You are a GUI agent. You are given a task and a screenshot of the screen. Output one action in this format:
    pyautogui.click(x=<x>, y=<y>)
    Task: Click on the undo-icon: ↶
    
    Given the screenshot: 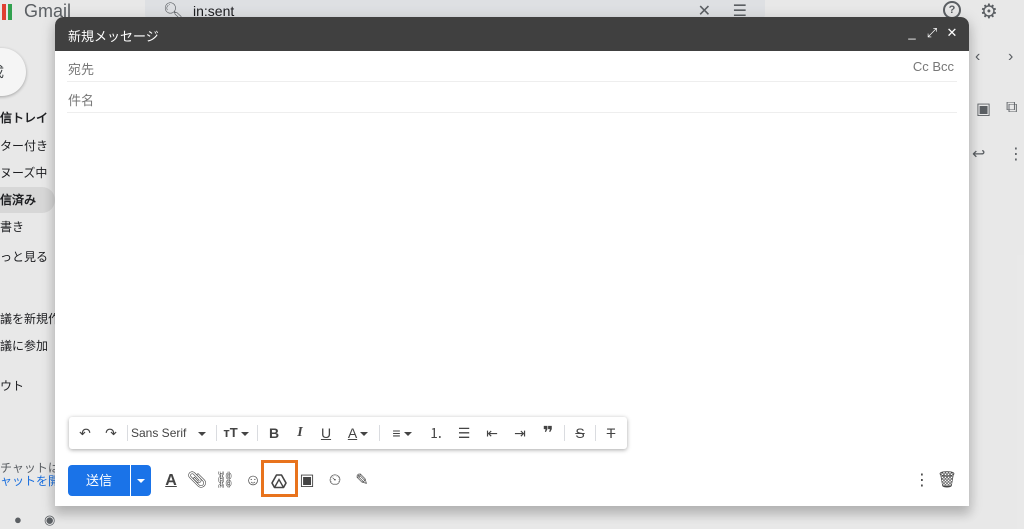 What is the action you would take?
    pyautogui.click(x=85, y=433)
    